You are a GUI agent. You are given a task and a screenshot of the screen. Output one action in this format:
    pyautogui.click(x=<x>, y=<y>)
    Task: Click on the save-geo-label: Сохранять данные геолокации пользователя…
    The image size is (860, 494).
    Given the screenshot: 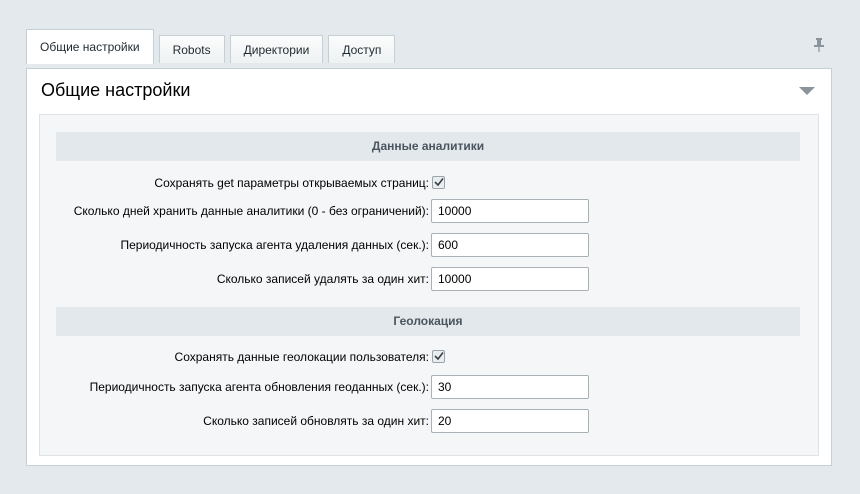 What is the action you would take?
    pyautogui.click(x=301, y=357)
    